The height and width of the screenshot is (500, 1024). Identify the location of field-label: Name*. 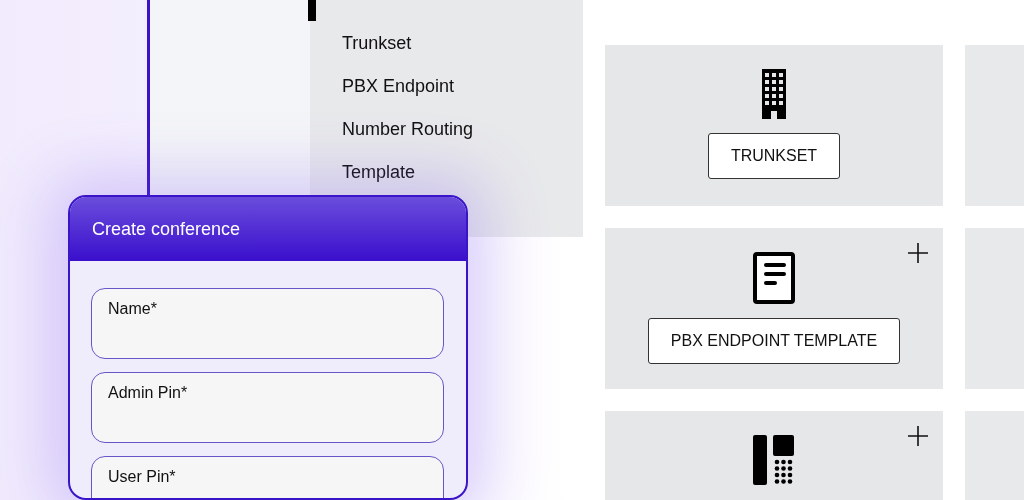
(132, 309).